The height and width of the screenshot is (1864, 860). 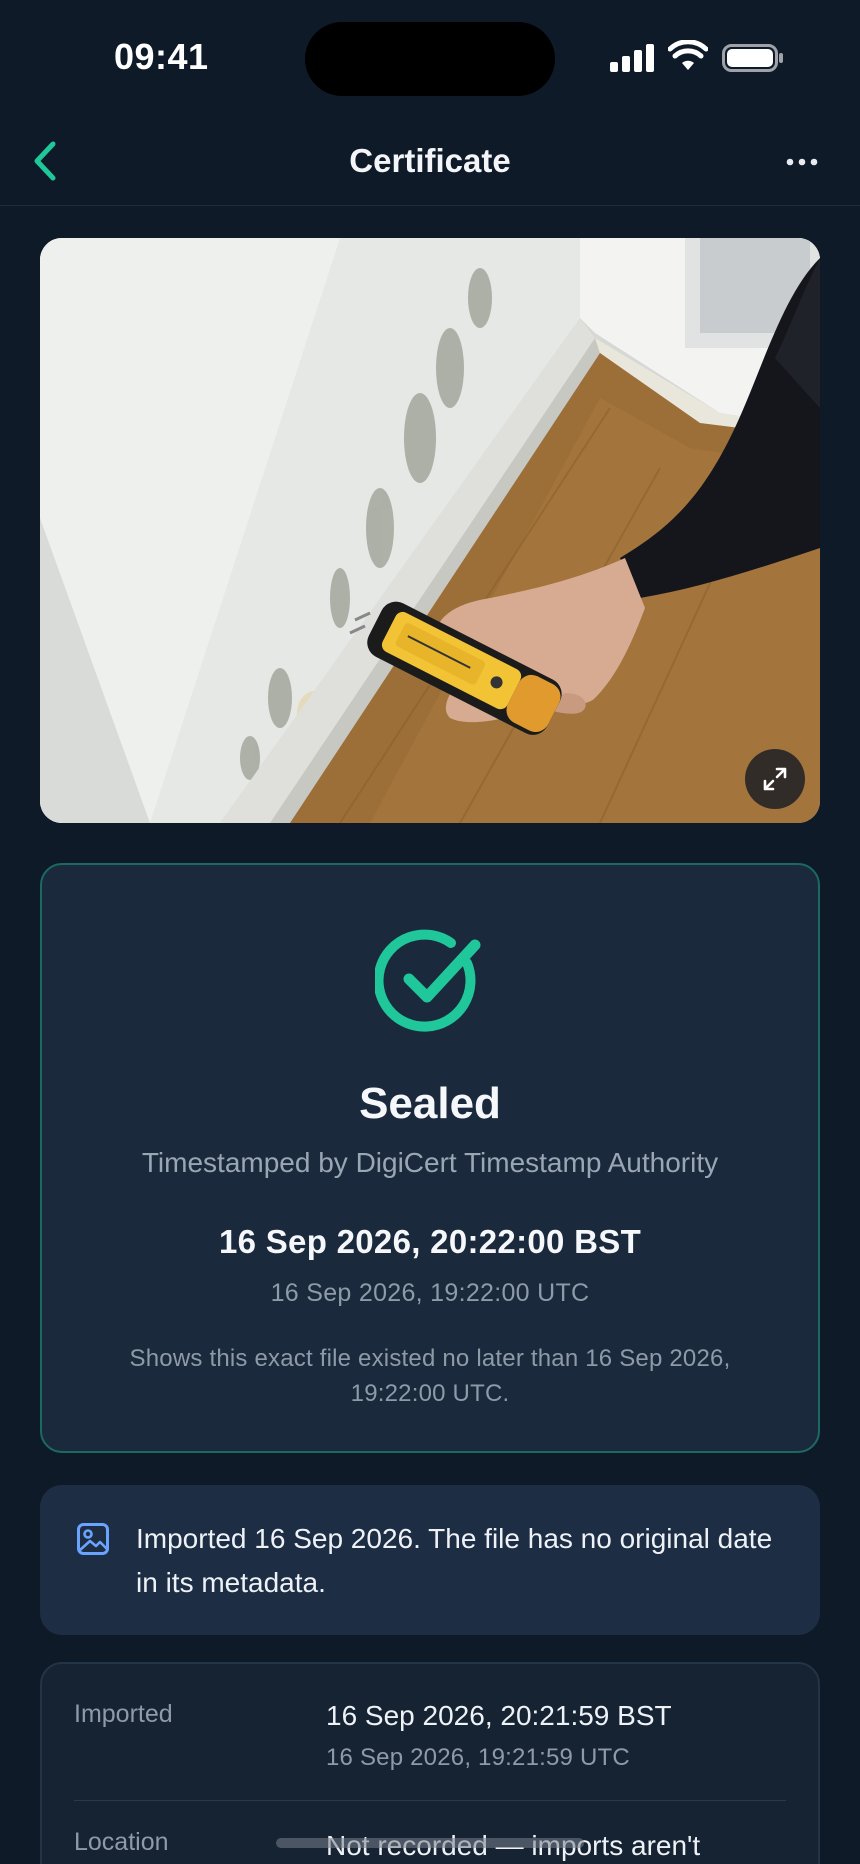 What do you see at coordinates (430, 1800) in the screenshot?
I see `row-divider` at bounding box center [430, 1800].